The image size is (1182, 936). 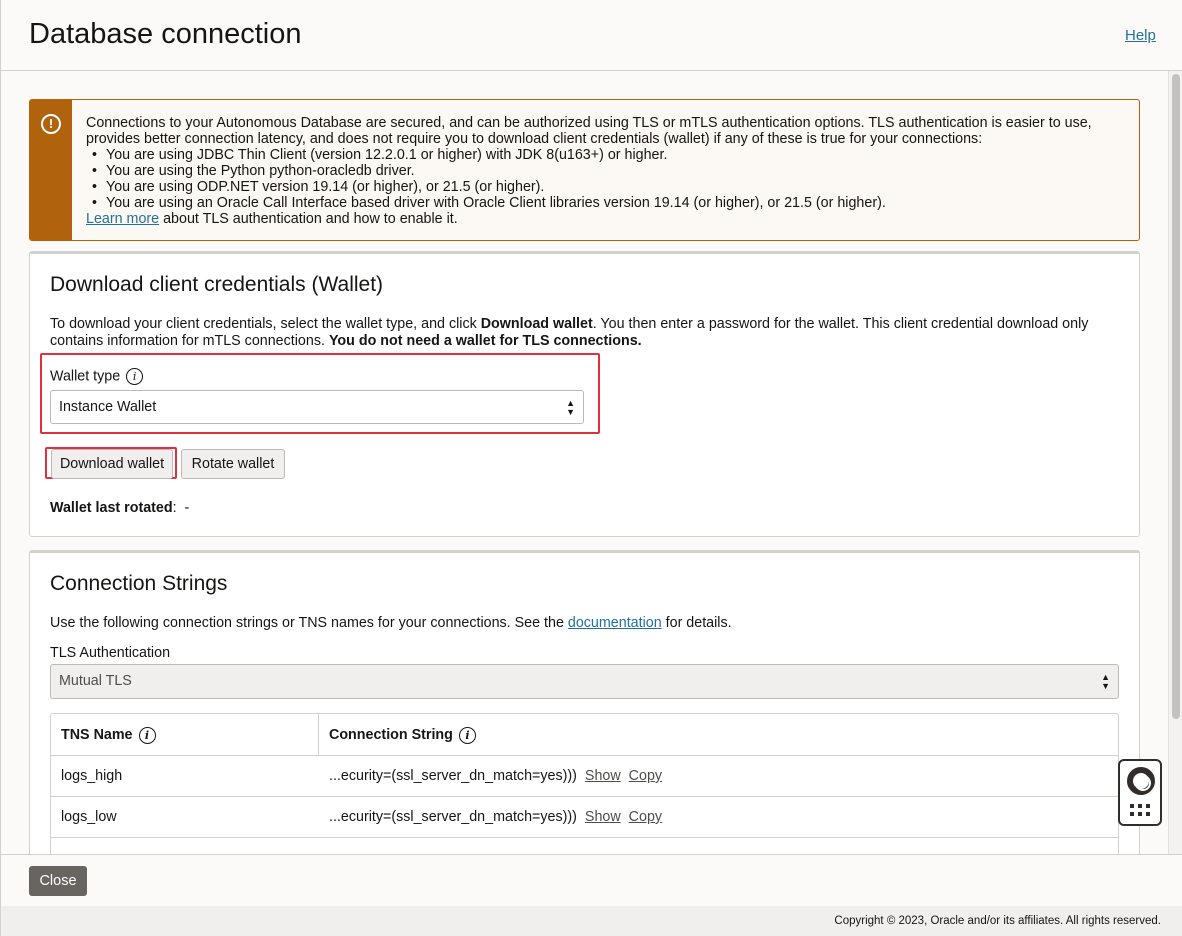 What do you see at coordinates (1141, 811) in the screenshot?
I see `apps-grid-icon` at bounding box center [1141, 811].